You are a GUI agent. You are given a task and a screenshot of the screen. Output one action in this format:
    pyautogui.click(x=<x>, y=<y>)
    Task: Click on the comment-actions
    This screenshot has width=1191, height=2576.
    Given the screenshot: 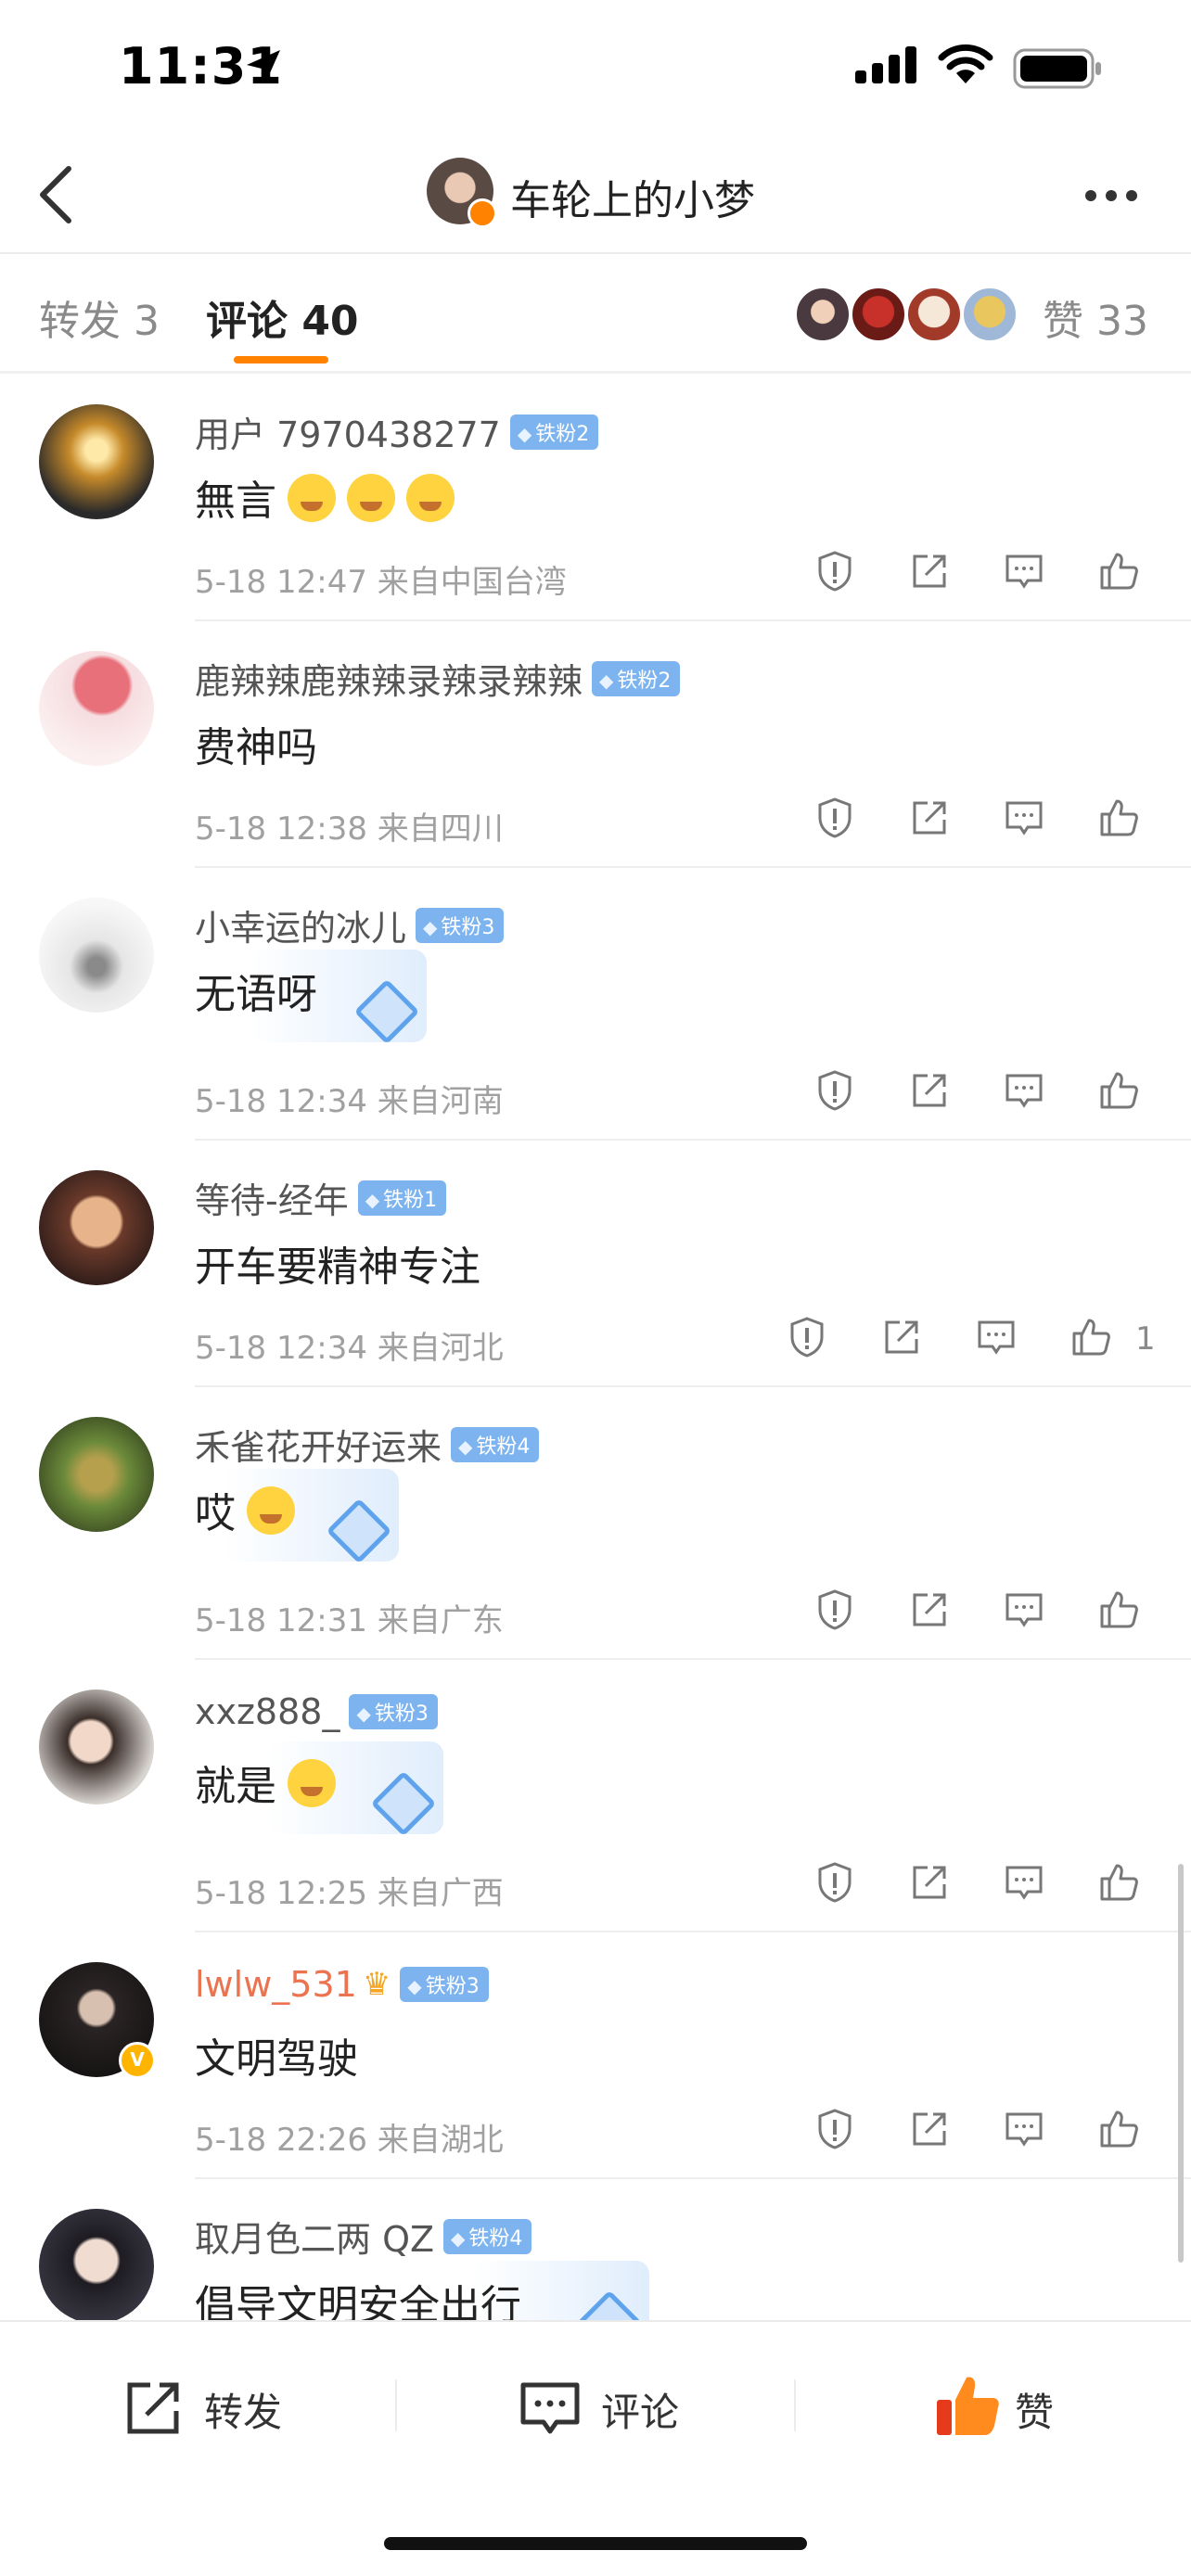 What is the action you would take?
    pyautogui.click(x=989, y=577)
    